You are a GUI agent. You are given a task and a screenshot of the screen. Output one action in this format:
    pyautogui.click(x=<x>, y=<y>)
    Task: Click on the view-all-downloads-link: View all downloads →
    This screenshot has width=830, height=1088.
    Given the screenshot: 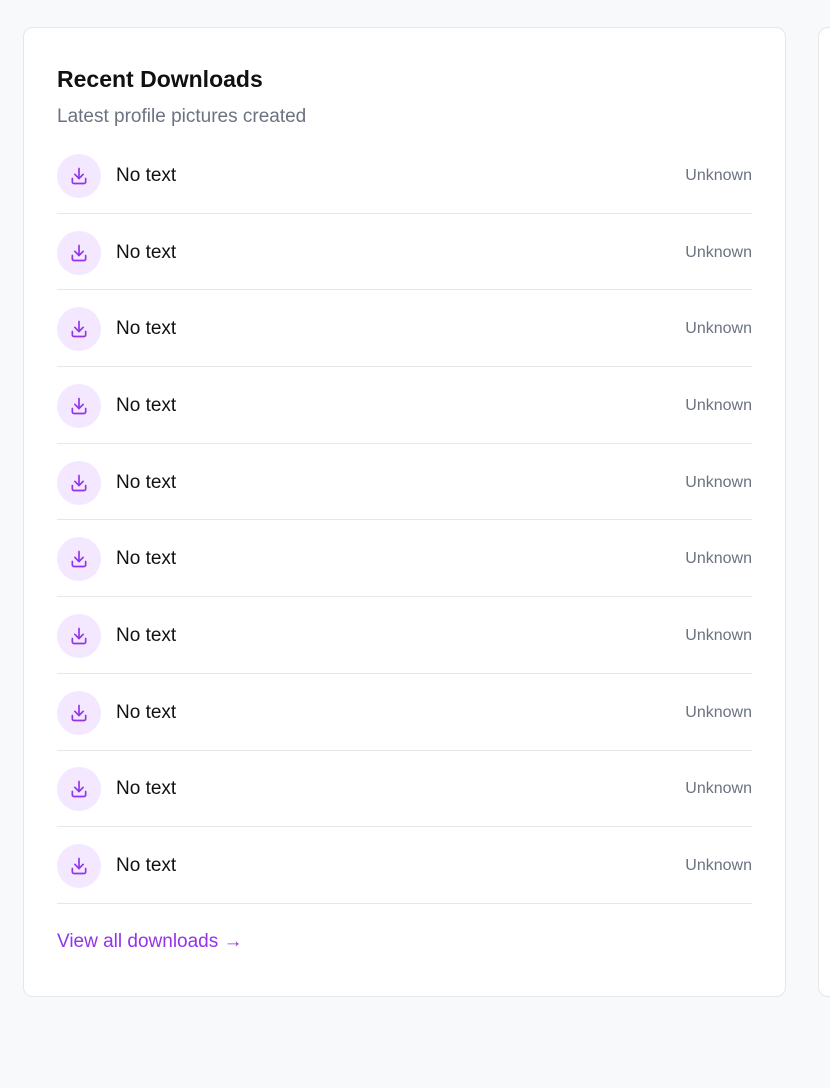 What is the action you would take?
    pyautogui.click(x=150, y=942)
    